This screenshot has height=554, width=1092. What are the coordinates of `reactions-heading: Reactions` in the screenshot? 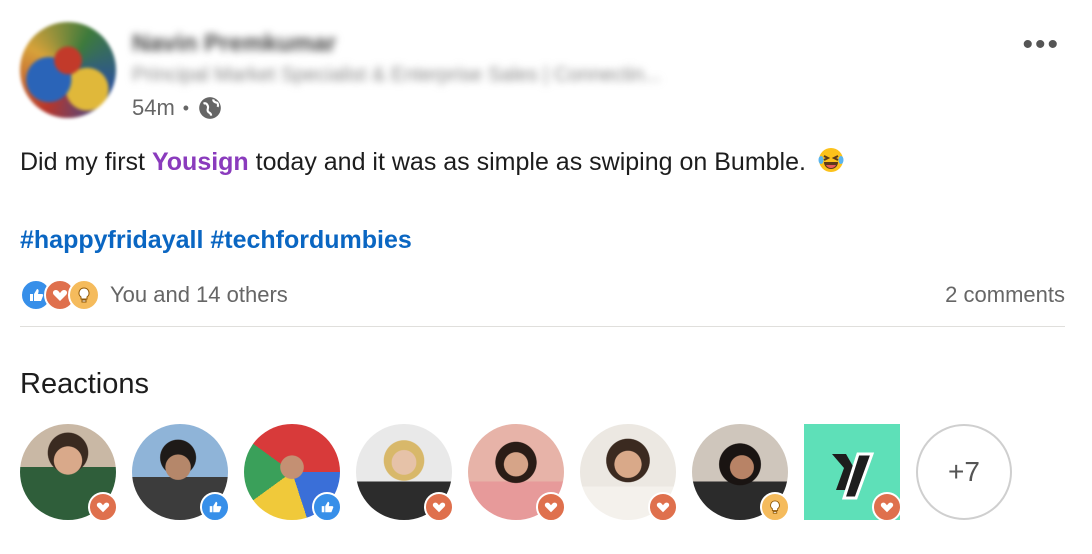 It's located at (84, 384).